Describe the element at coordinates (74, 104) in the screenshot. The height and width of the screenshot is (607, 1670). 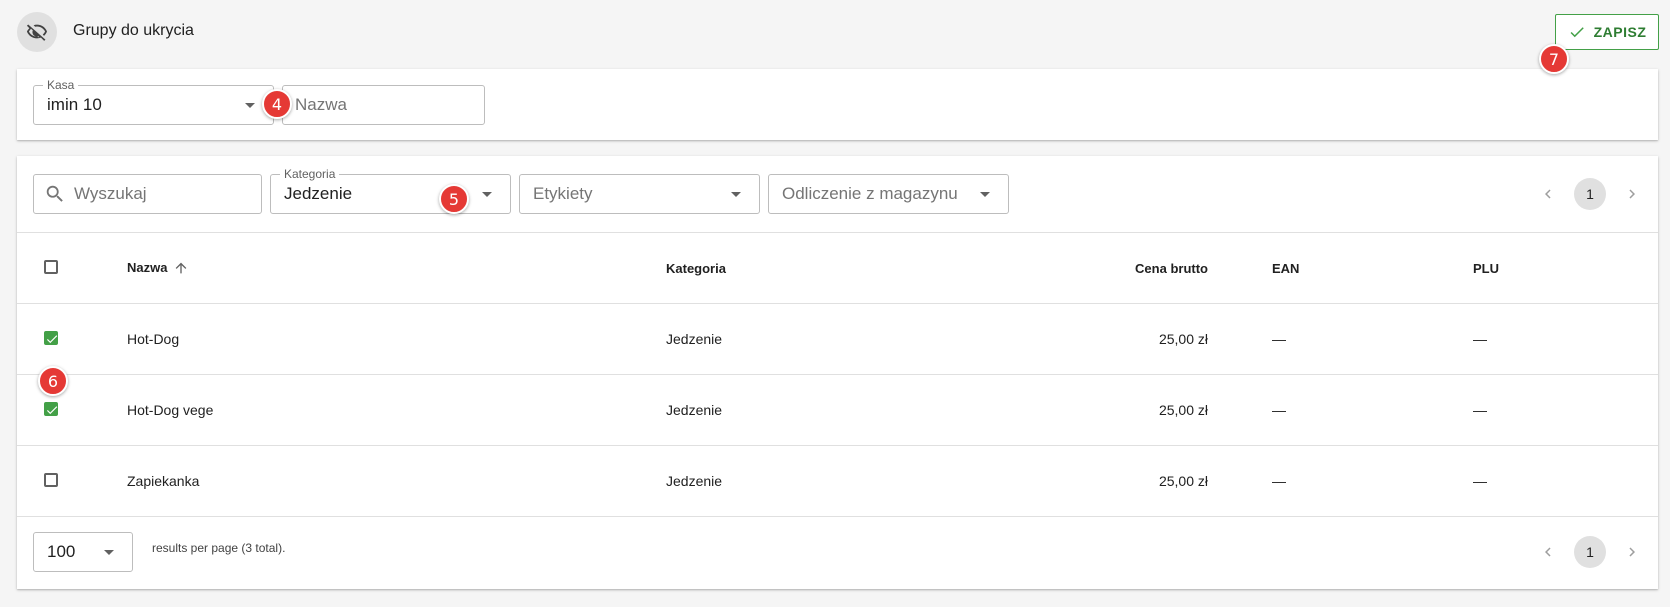
I see `kasa-value: imin 10` at that location.